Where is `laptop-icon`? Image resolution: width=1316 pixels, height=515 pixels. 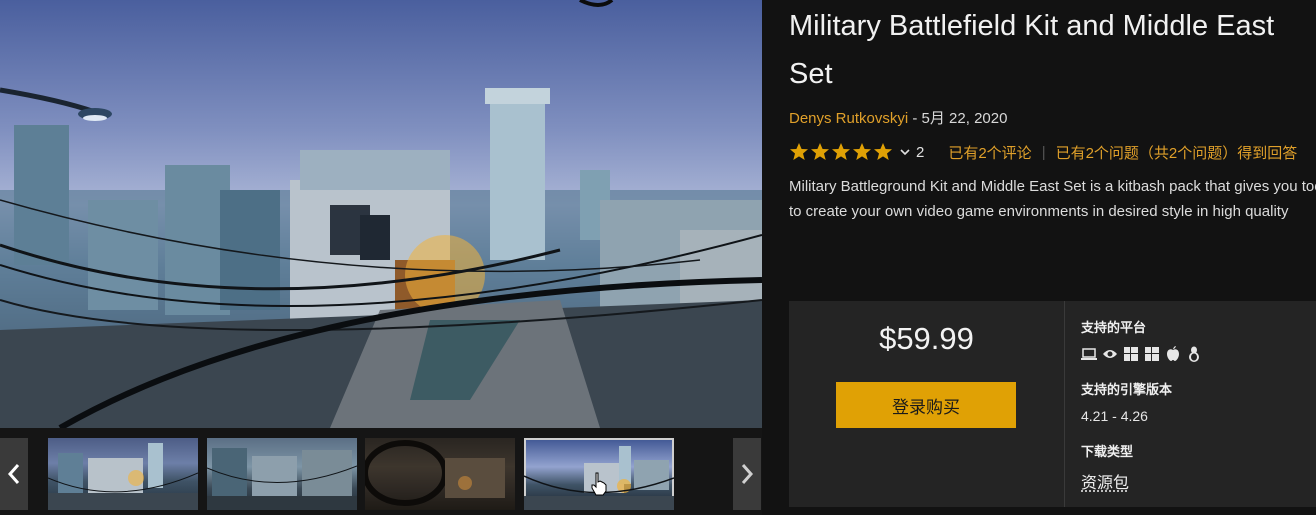
laptop-icon is located at coordinates (1089, 354).